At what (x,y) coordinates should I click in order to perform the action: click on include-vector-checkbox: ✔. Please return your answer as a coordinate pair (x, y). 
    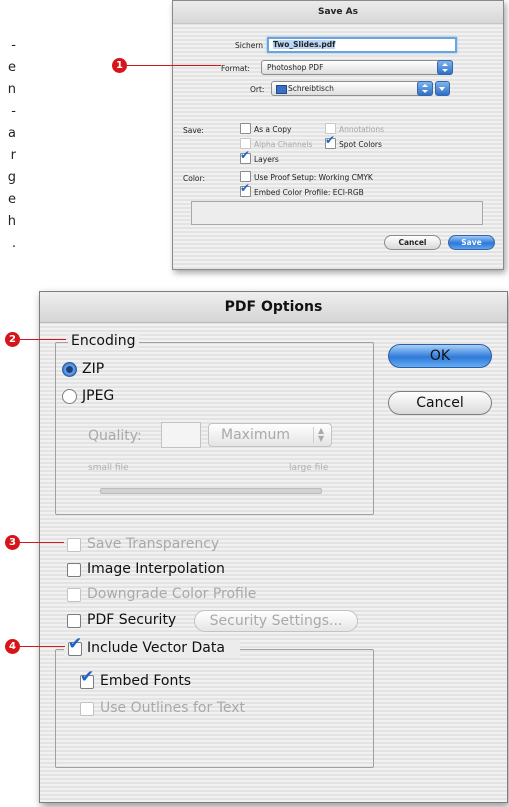
    Looking at the image, I should click on (75, 646).